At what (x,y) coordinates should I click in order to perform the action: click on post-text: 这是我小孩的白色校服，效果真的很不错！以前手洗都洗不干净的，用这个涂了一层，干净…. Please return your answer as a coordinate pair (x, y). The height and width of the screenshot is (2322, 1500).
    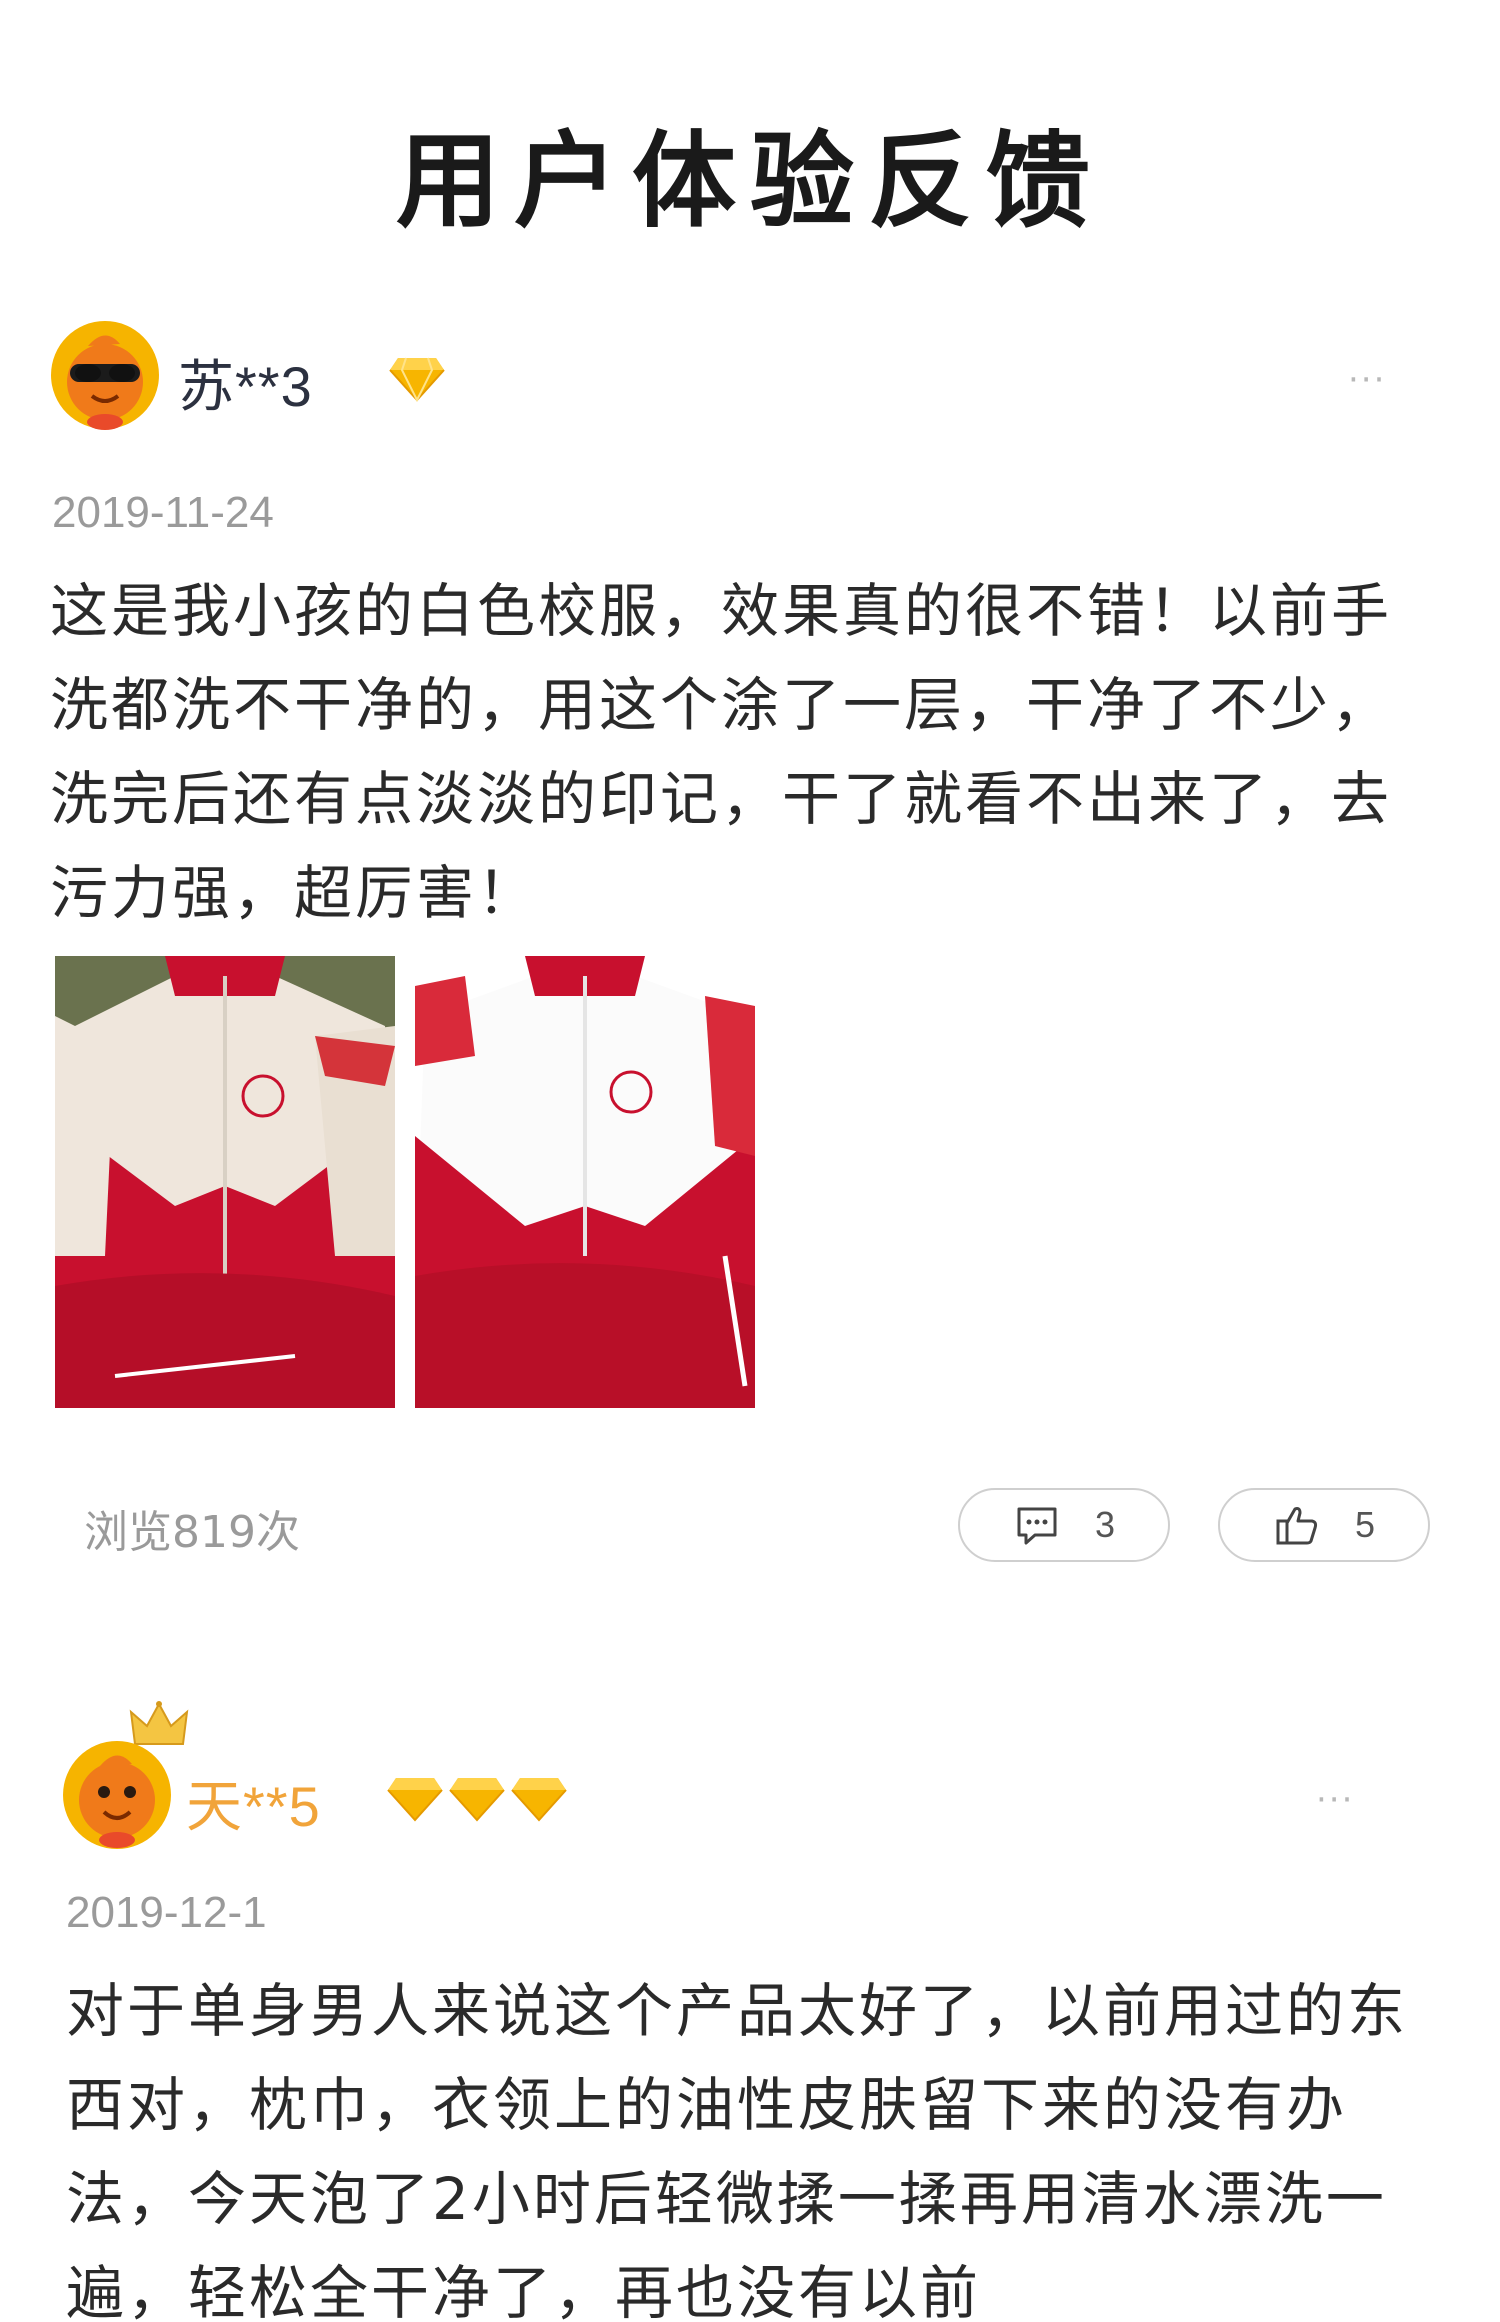
    Looking at the image, I should click on (721, 752).